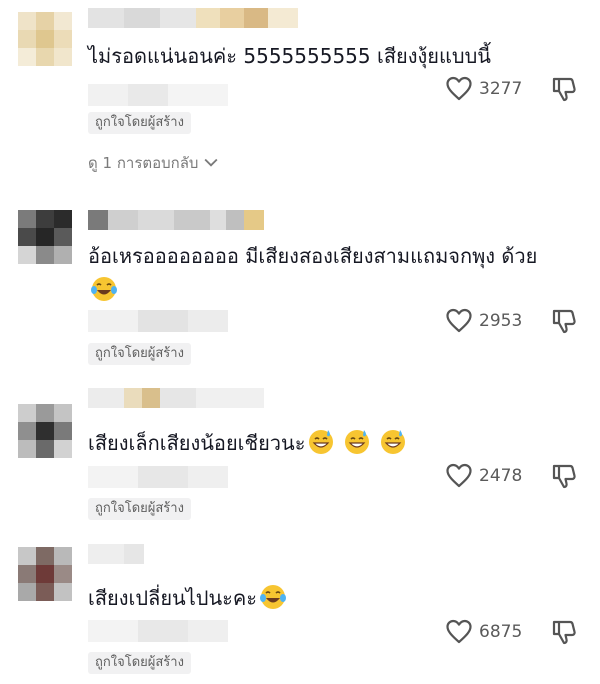 This screenshot has width=600, height=684. I want to click on like-button: 3277, so click(490, 89).